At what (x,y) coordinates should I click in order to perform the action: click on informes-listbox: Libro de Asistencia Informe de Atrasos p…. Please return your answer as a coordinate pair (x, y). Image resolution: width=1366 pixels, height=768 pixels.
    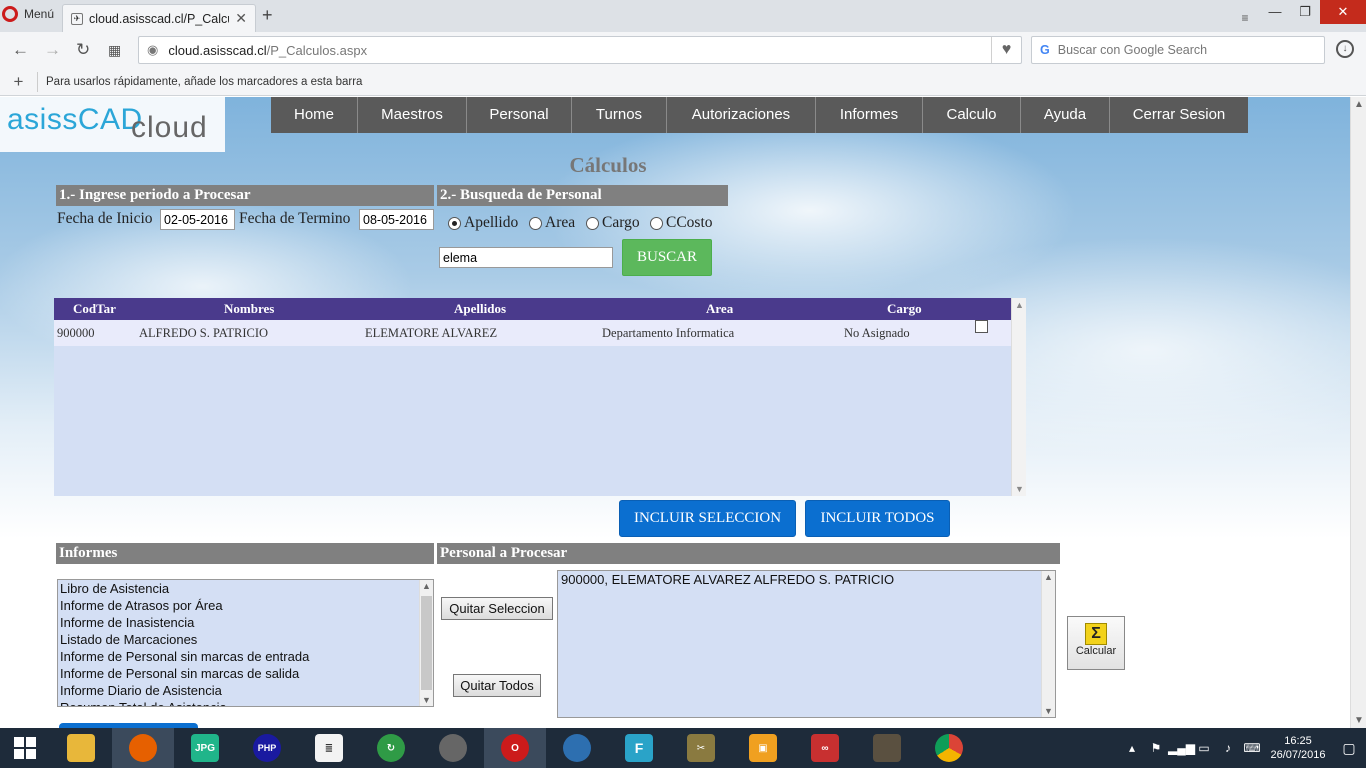
    Looking at the image, I should click on (245, 643).